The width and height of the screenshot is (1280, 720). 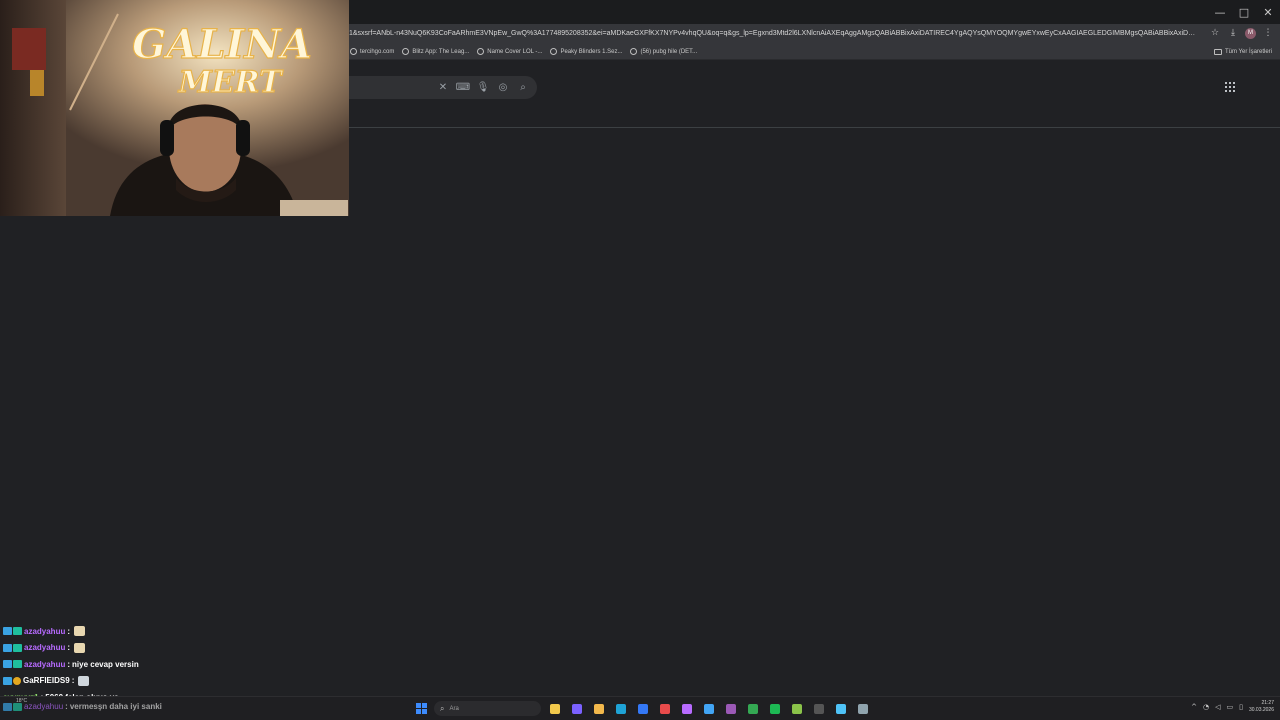 I want to click on clock-time: 21:27, so click(x=1267, y=703).